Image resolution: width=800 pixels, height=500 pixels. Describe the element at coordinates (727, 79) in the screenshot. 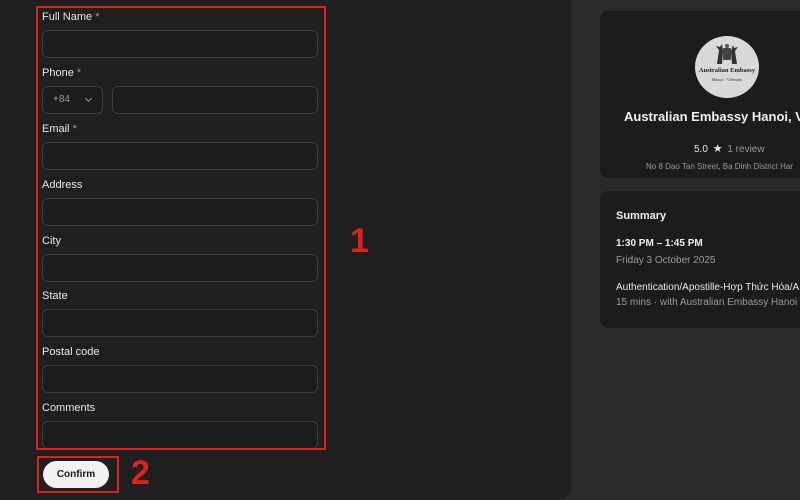

I see `logo-subtext: Hanoi - Vietnam` at that location.